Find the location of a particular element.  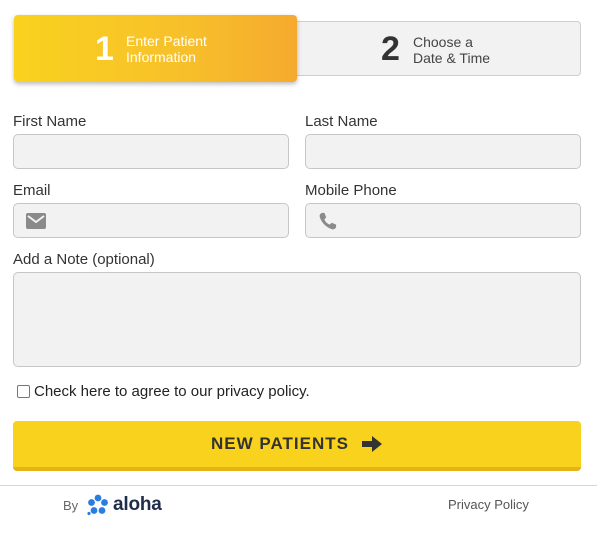

step-1-enter-patient-info: 1 Enter Patient Information is located at coordinates (155, 48).